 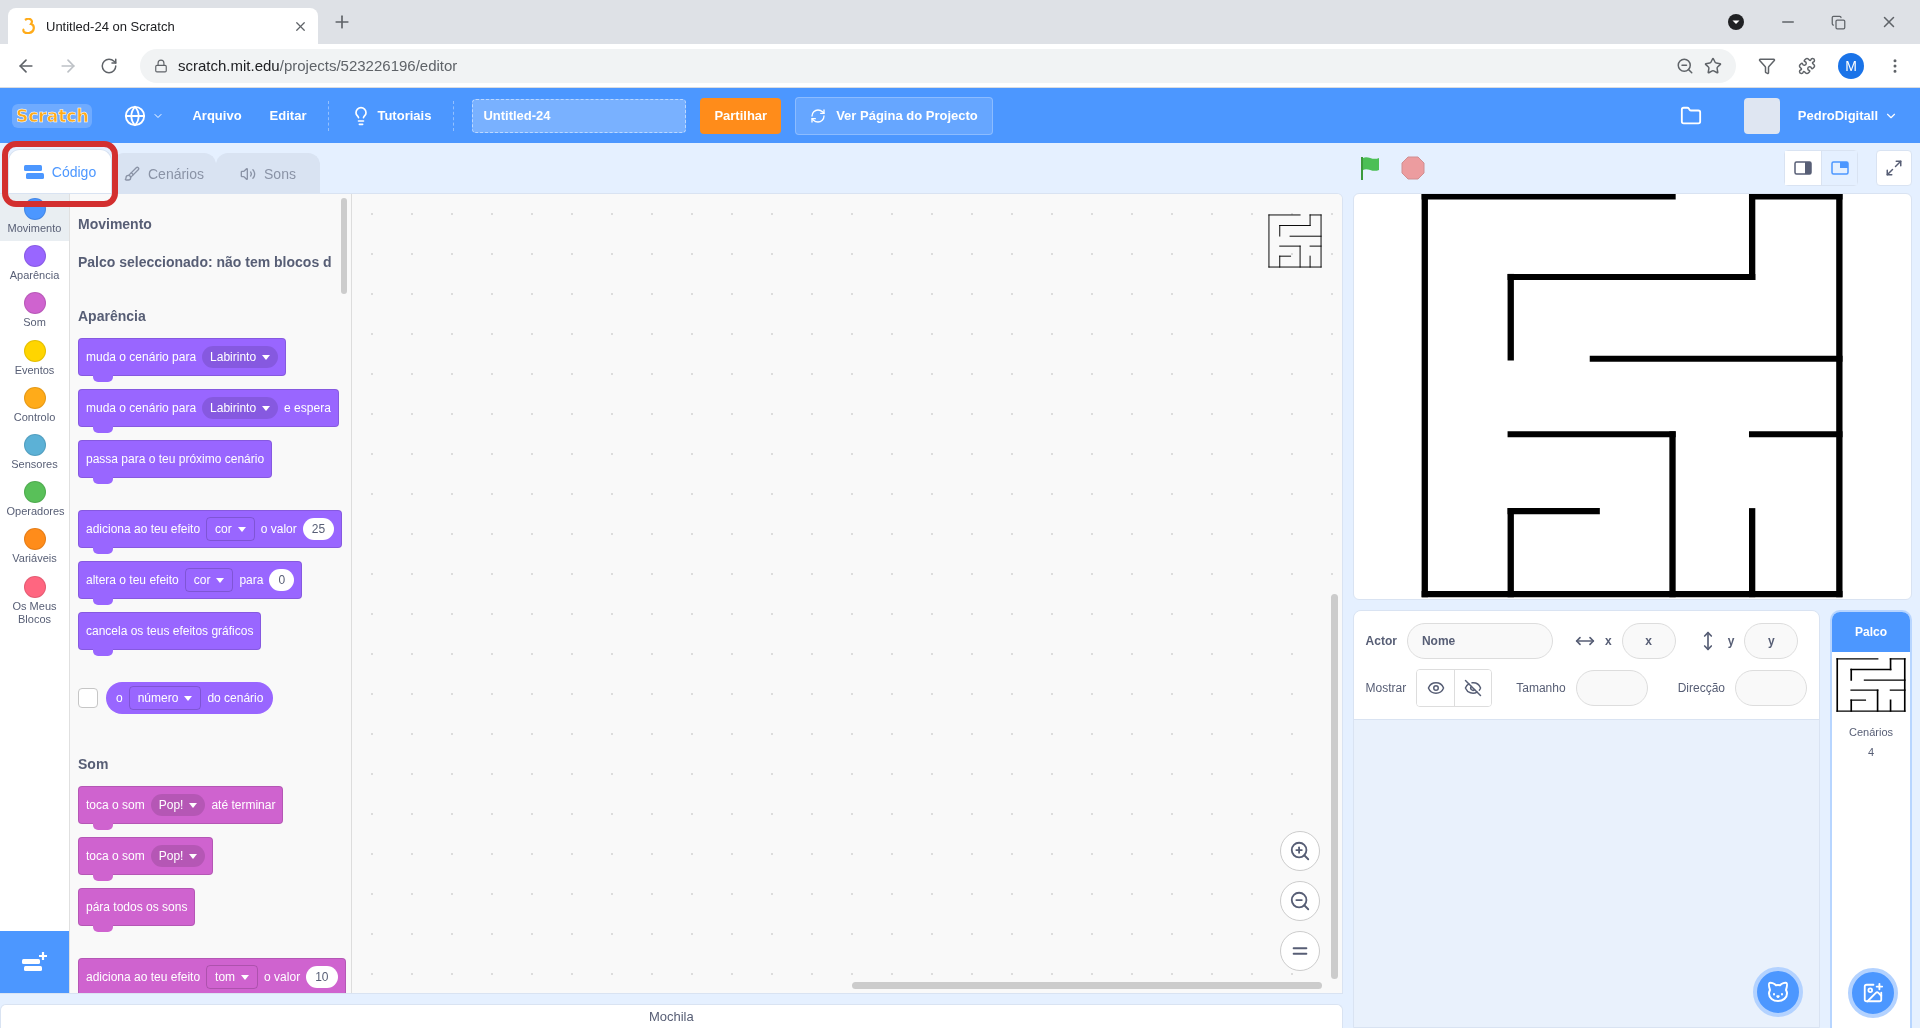 I want to click on direction-field, so click(x=1771, y=688).